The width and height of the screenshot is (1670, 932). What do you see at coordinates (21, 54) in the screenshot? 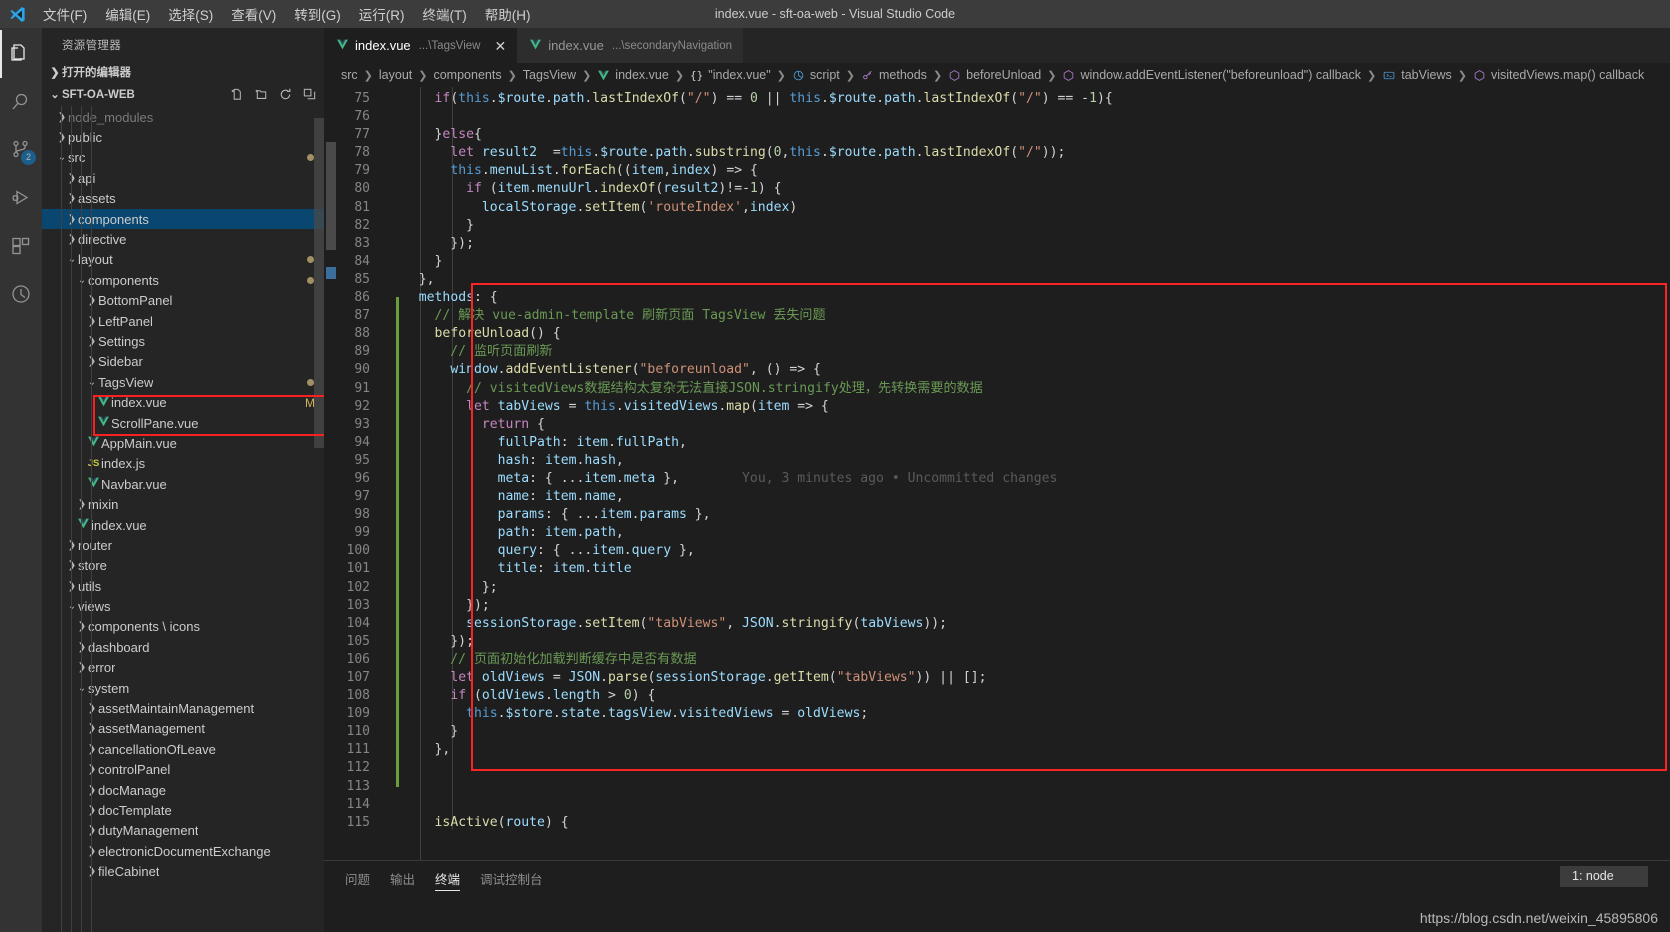
I see `activity-explorer` at bounding box center [21, 54].